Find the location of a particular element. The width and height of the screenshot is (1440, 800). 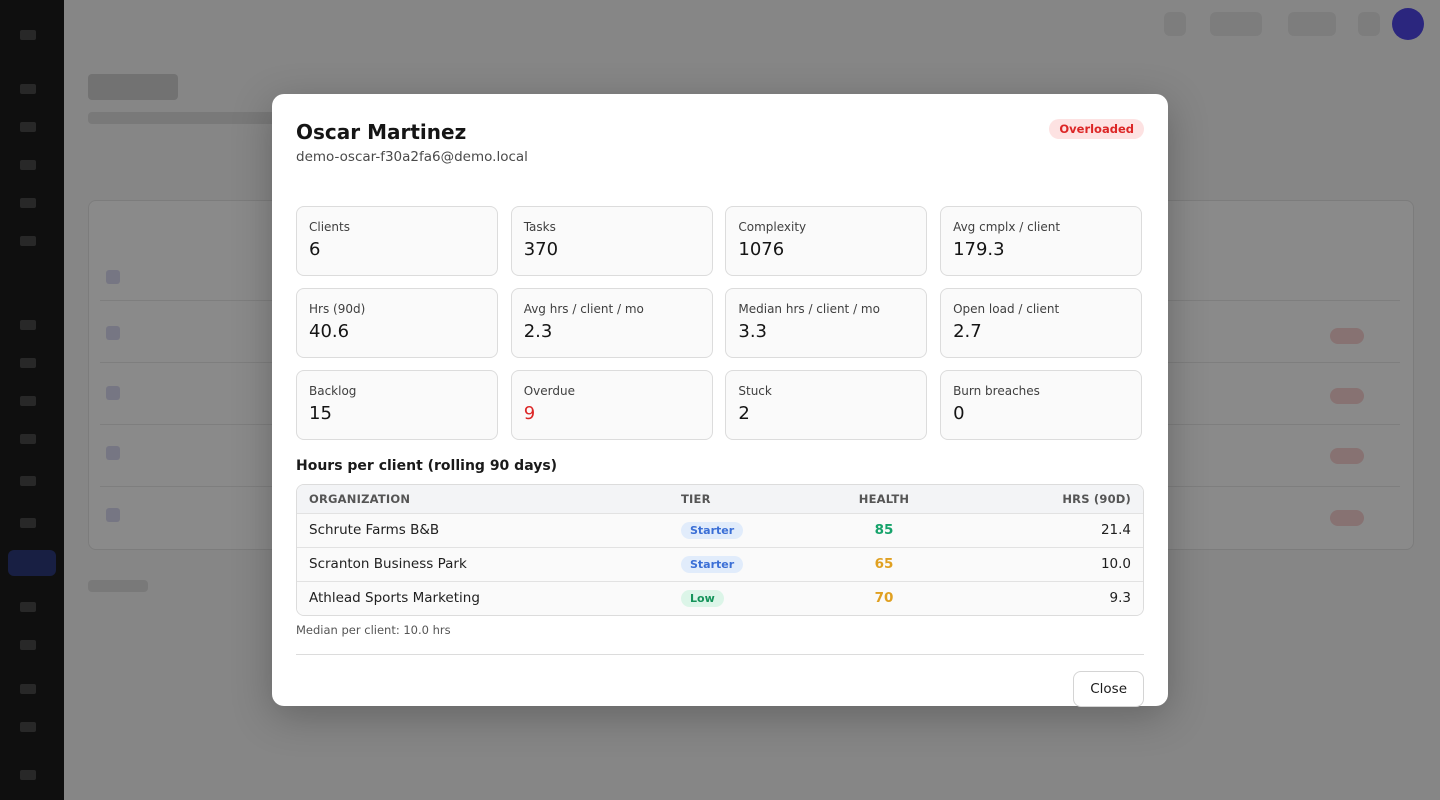

stat-card-complexity: Complexity 1076 is located at coordinates (826, 241).